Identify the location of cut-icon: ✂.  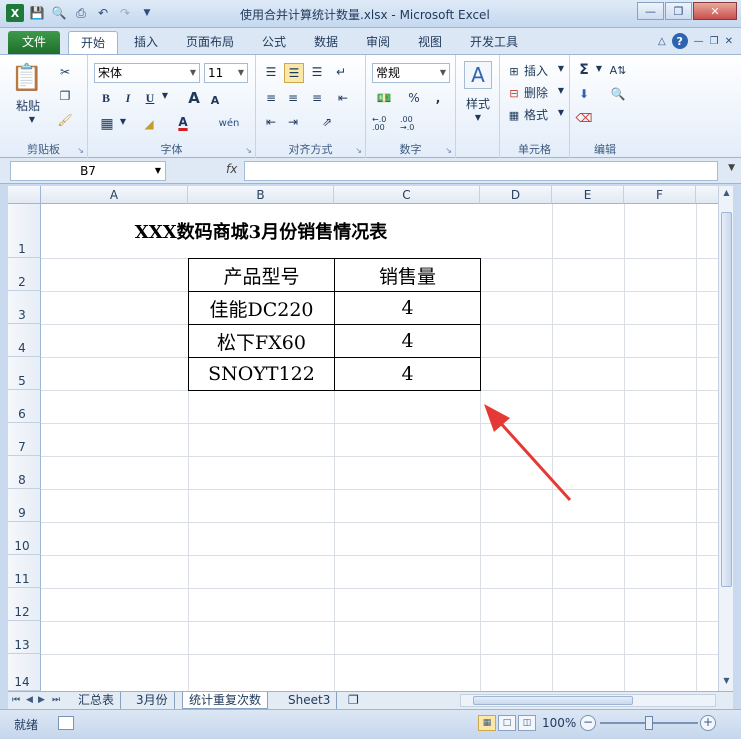
(65, 72).